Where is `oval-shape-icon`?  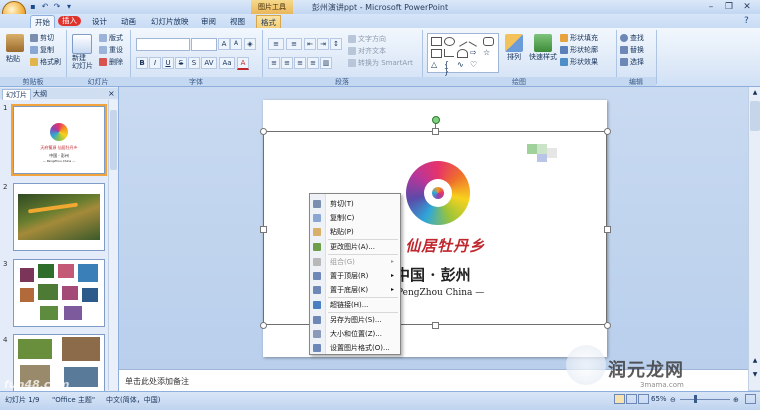 oval-shape-icon is located at coordinates (449, 41).